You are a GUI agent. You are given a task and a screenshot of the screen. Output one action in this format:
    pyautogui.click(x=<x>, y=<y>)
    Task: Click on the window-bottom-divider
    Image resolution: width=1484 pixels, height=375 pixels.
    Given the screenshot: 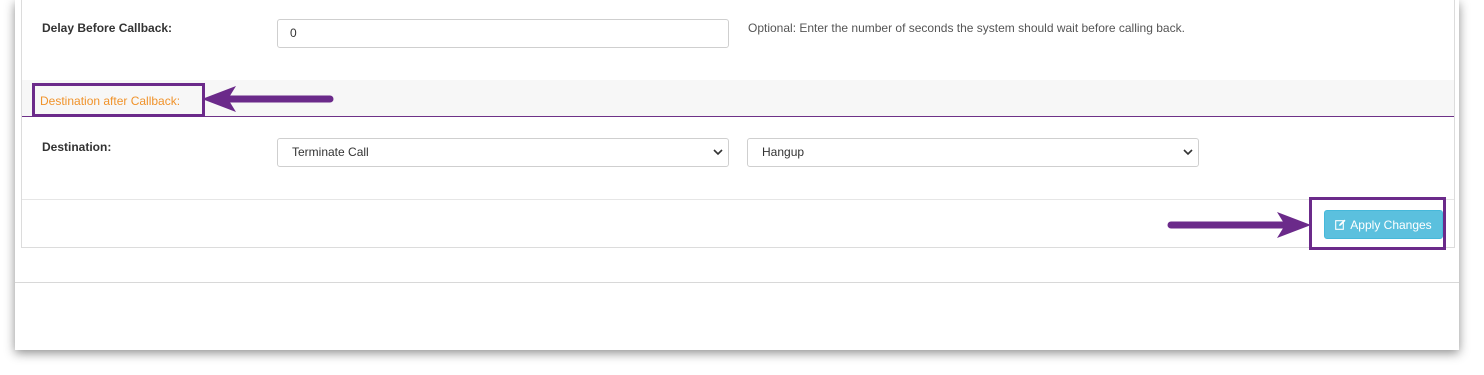 What is the action you would take?
    pyautogui.click(x=737, y=282)
    